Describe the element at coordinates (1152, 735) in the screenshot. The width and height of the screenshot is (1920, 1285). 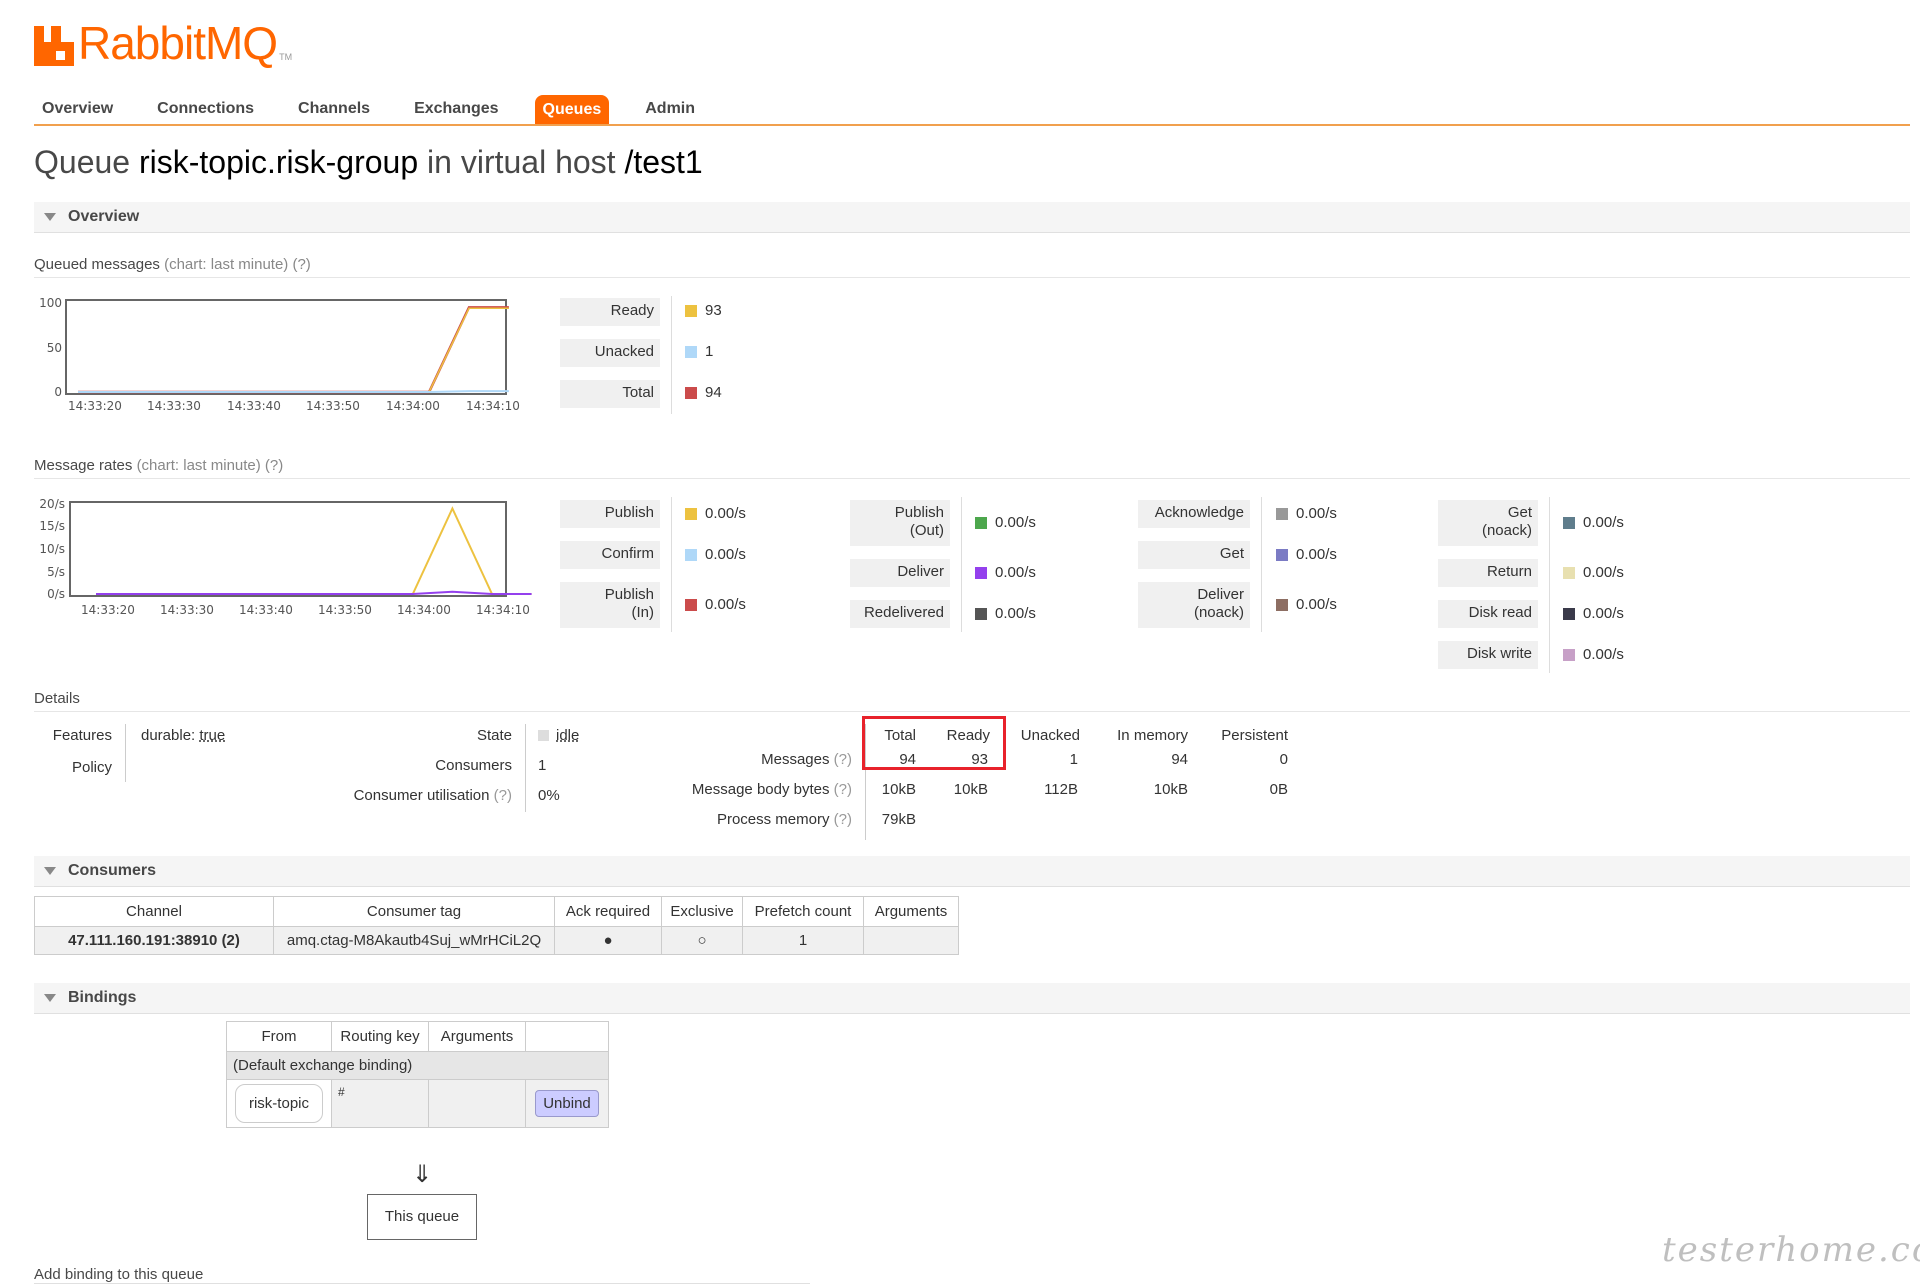
I see `col-in-memory: In memory` at that location.